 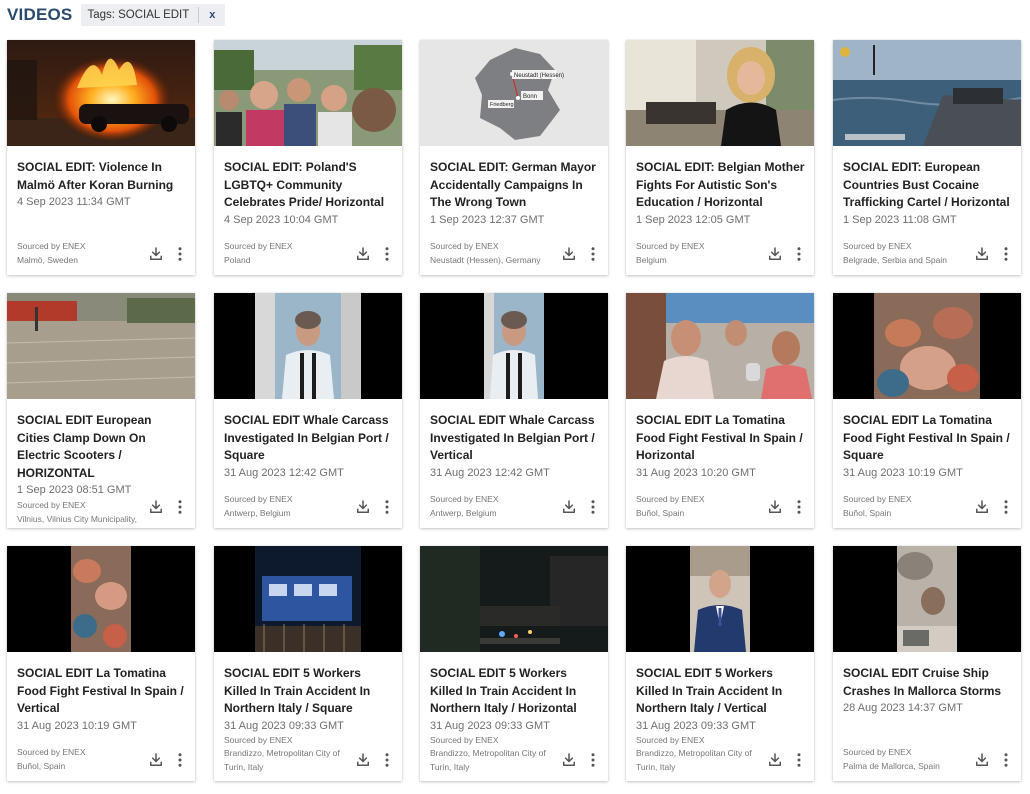 What do you see at coordinates (903, 708) in the screenshot?
I see `video-date: 28 Aug 2023 14:37 GMT` at bounding box center [903, 708].